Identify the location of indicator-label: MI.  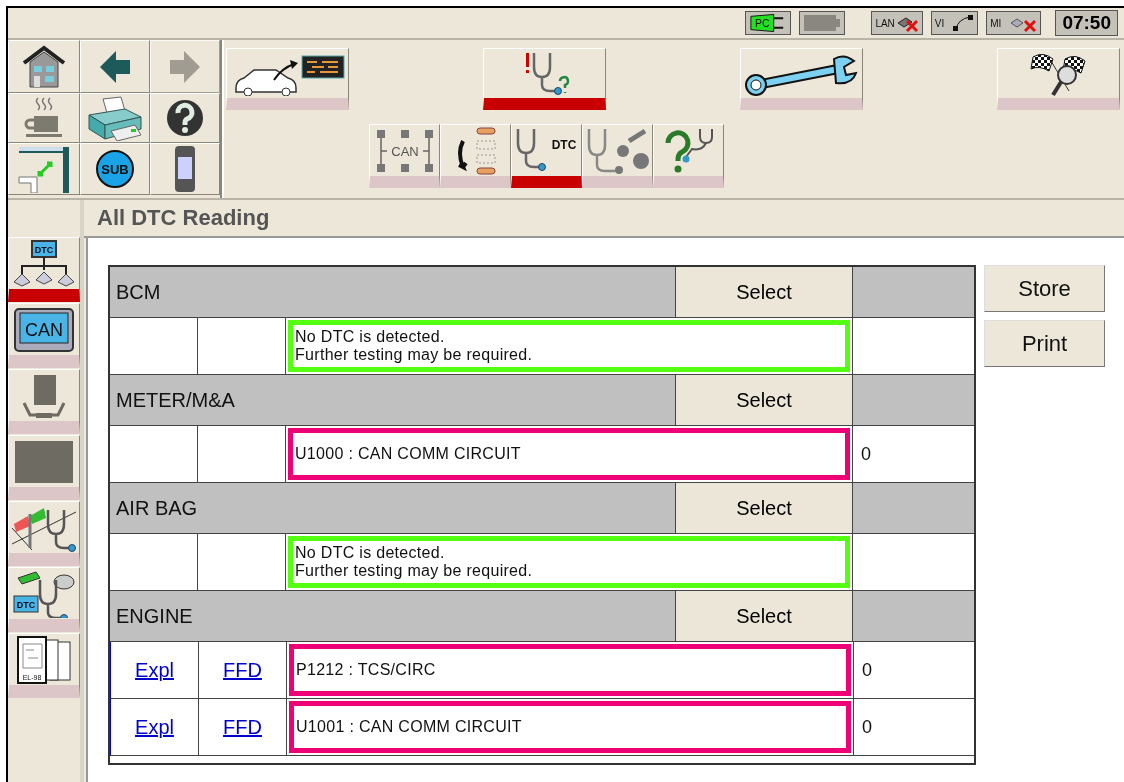
(996, 23).